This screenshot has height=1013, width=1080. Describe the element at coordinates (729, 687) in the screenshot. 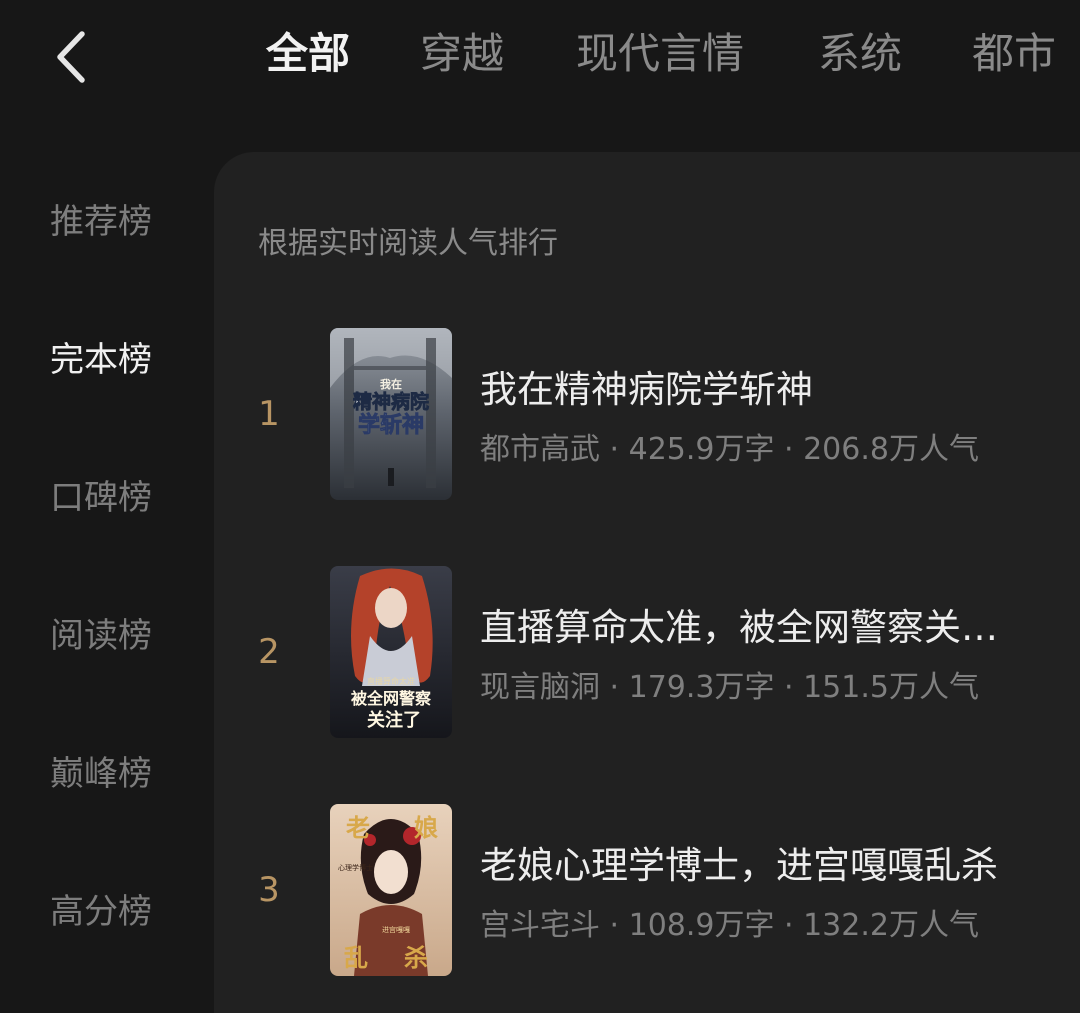

I see `book-meta: 现言脑洞 · 179.3万字 · 151.5万人气` at that location.